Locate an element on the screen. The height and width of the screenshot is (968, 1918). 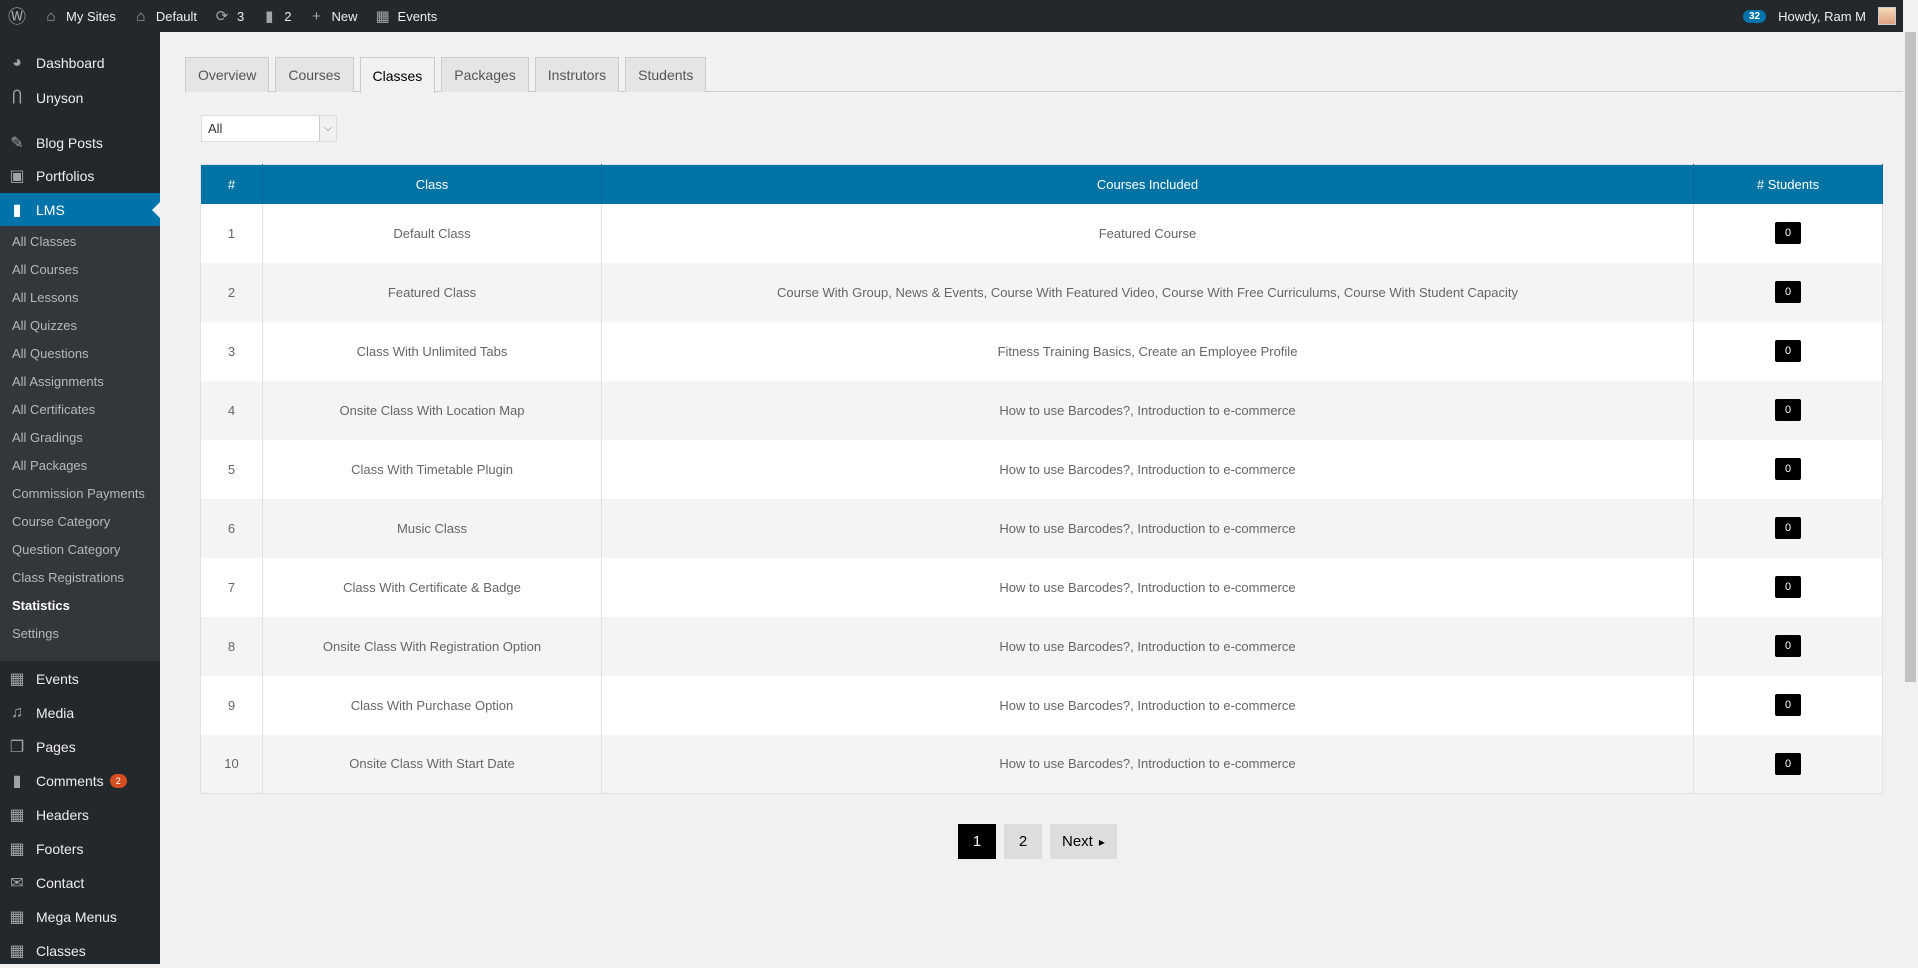
site-label: Default is located at coordinates (176, 16).